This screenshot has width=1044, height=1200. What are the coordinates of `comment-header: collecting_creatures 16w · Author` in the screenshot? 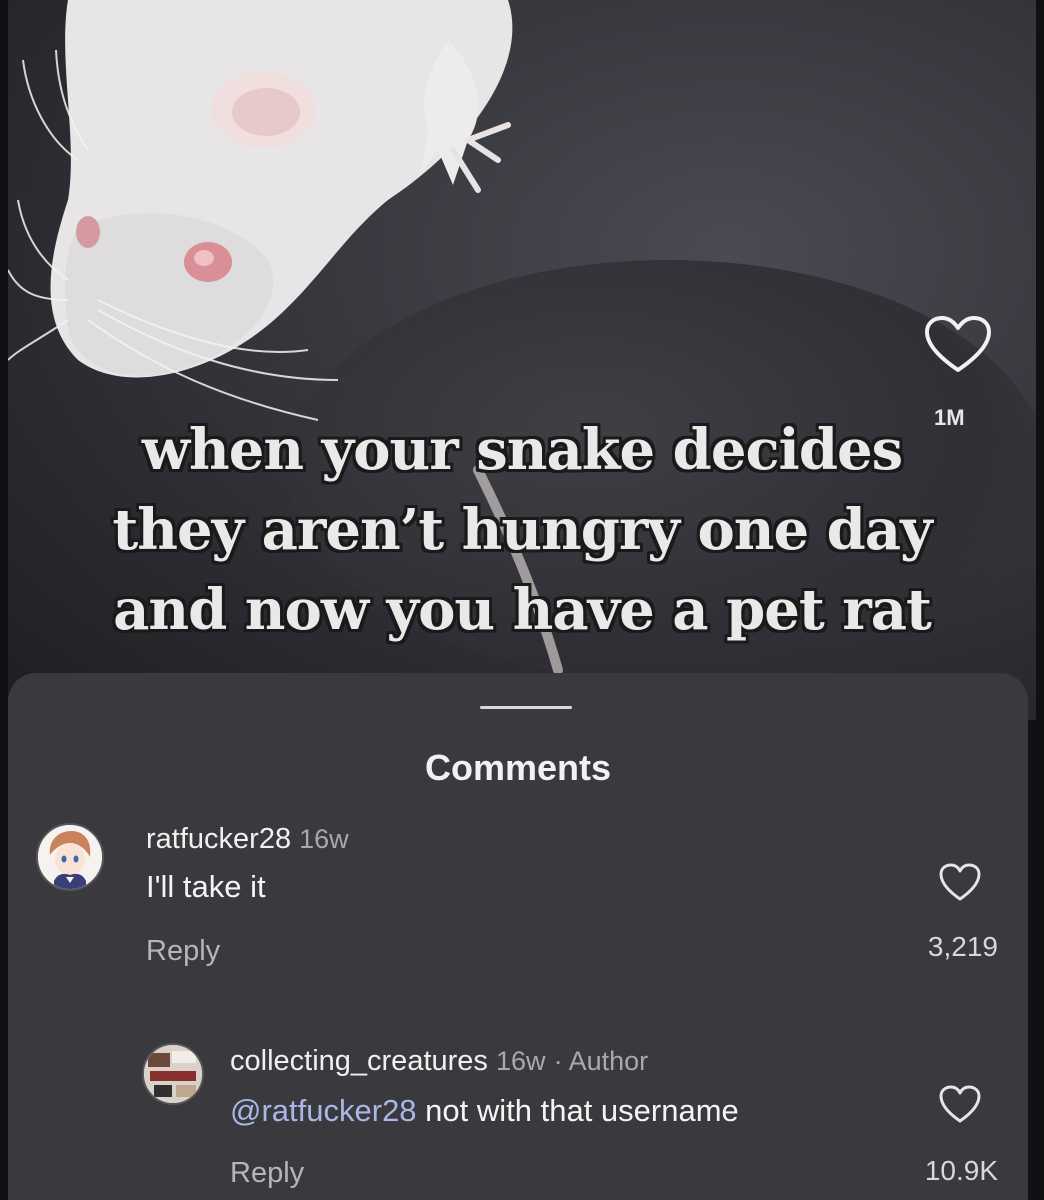 It's located at (439, 1061).